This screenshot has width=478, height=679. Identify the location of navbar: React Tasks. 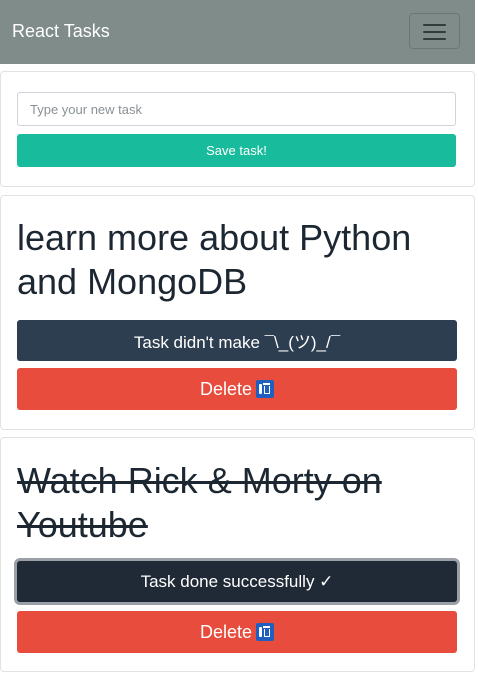
(237, 32).